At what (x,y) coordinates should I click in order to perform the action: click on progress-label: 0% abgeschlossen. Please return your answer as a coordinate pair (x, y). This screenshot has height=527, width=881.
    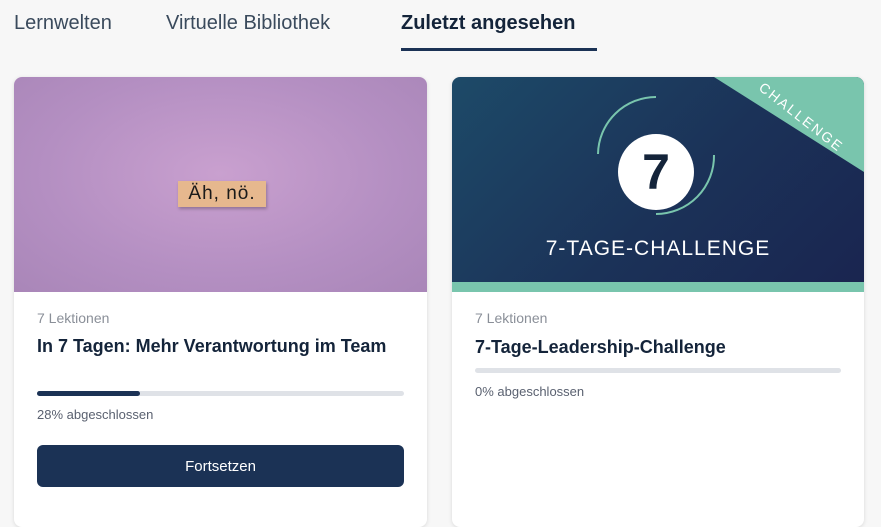
    Looking at the image, I should click on (530, 391).